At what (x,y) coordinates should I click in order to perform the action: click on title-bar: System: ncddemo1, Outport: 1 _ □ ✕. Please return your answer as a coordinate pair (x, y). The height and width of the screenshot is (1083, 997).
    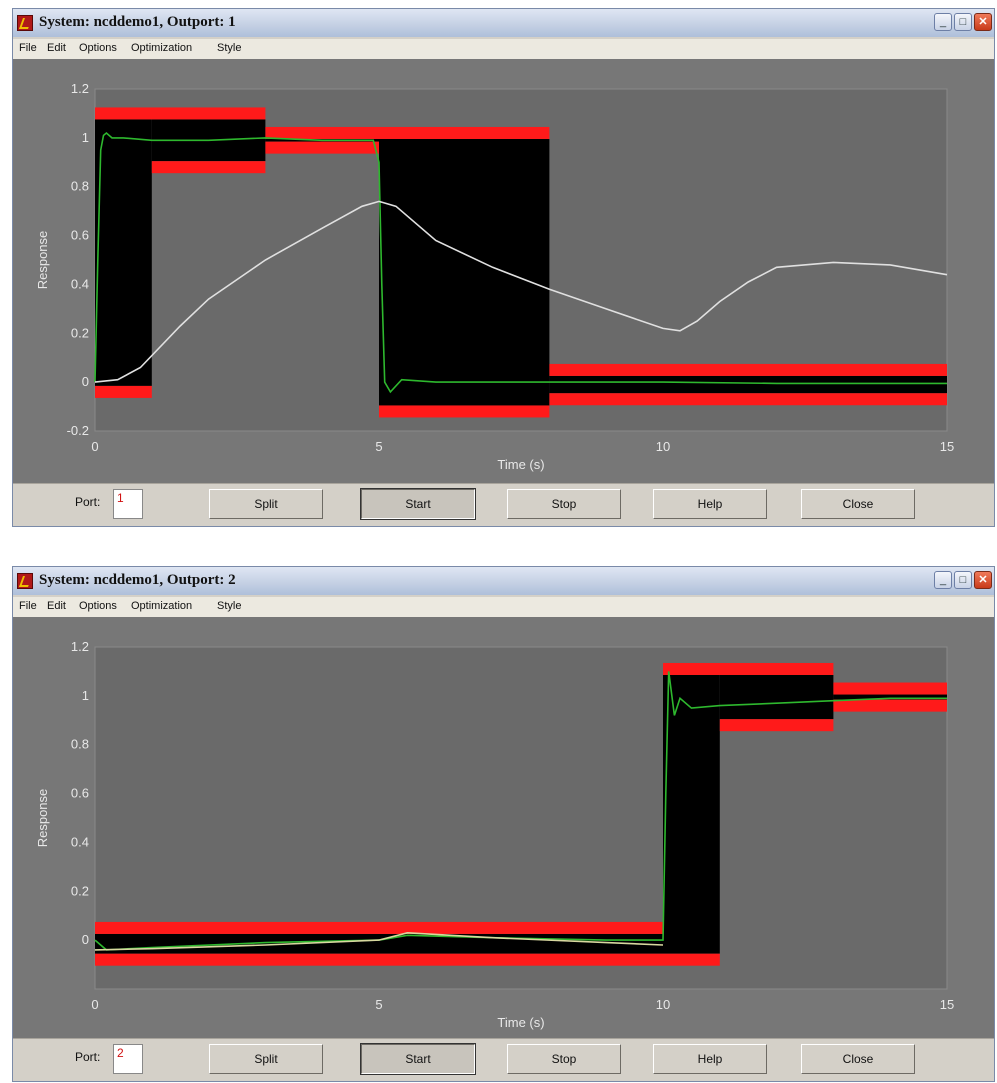
    Looking at the image, I should click on (503, 23).